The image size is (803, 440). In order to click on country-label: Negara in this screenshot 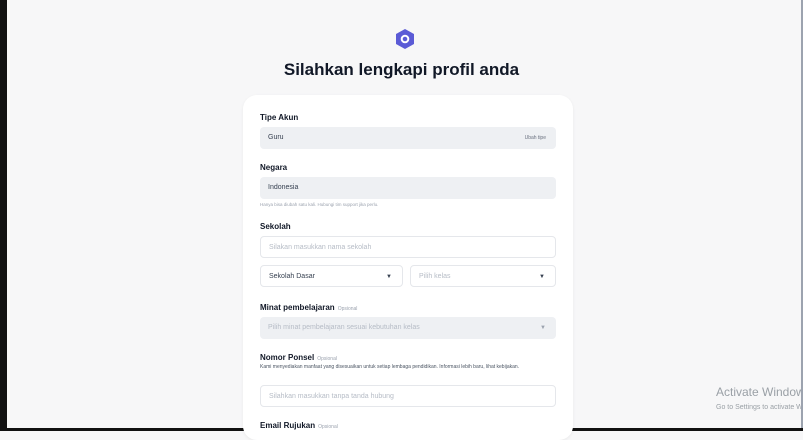, I will do `click(274, 167)`.